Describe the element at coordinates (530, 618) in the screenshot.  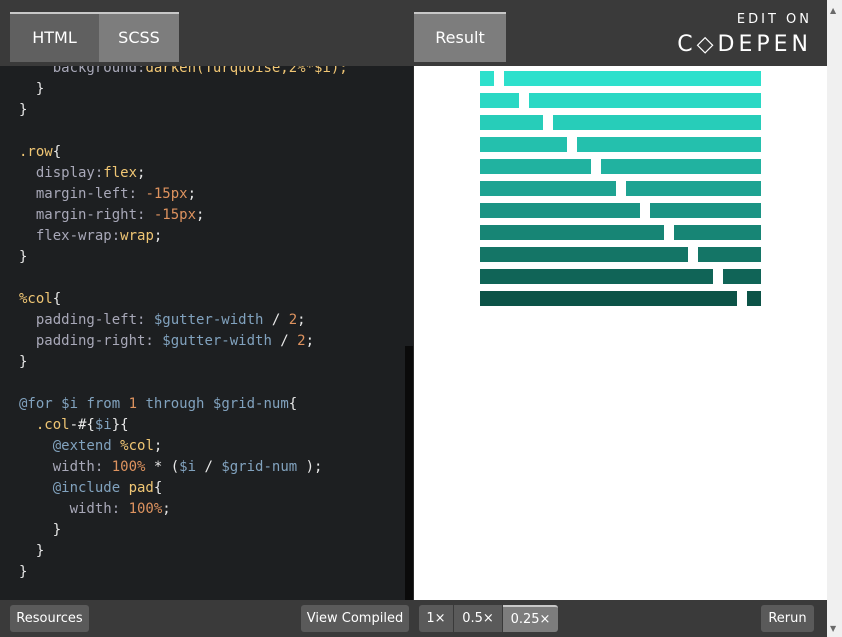
I see `zoom-button: 0.25×` at that location.